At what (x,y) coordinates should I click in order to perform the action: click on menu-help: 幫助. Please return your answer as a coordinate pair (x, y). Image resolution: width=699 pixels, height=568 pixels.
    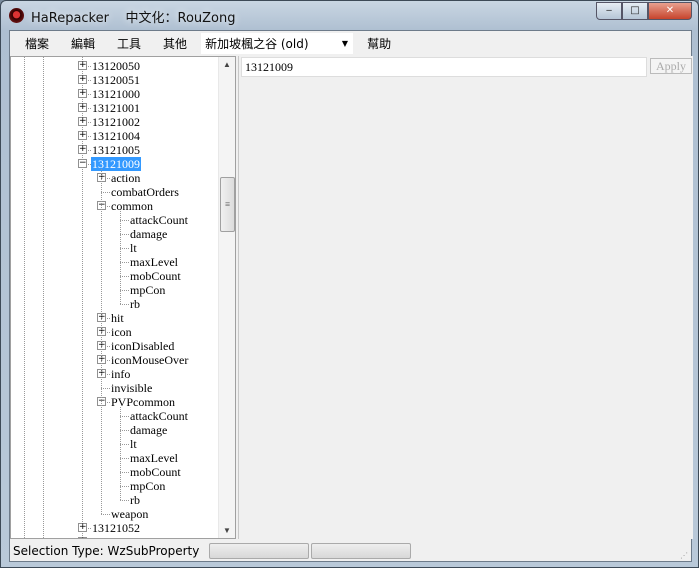
    Looking at the image, I should click on (379, 43).